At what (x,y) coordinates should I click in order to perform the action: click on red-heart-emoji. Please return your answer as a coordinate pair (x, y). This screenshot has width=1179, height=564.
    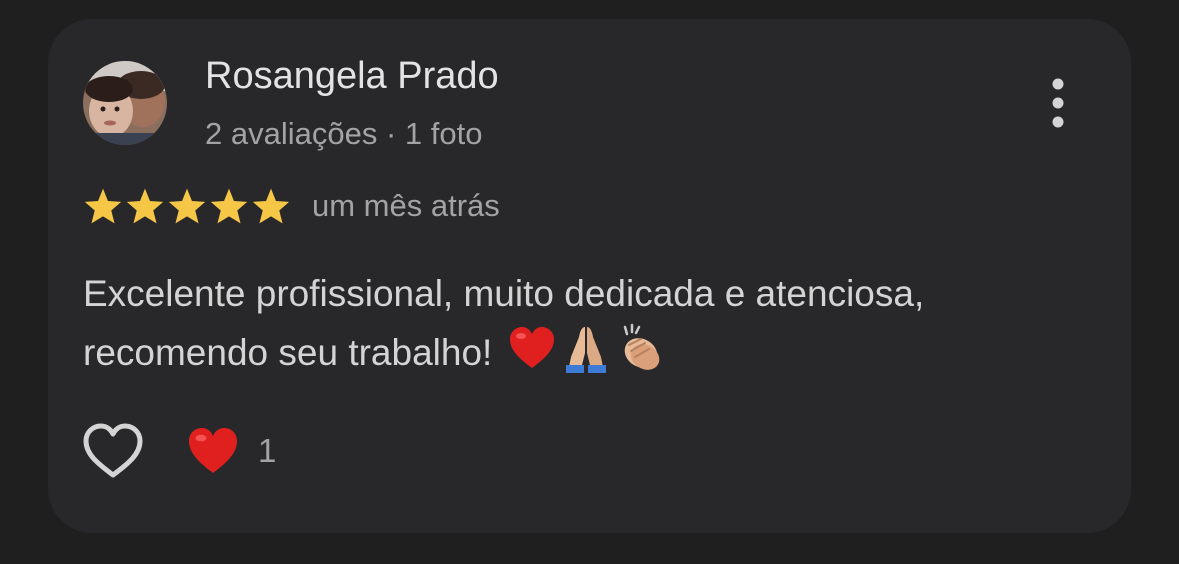
    Looking at the image, I should click on (531, 347).